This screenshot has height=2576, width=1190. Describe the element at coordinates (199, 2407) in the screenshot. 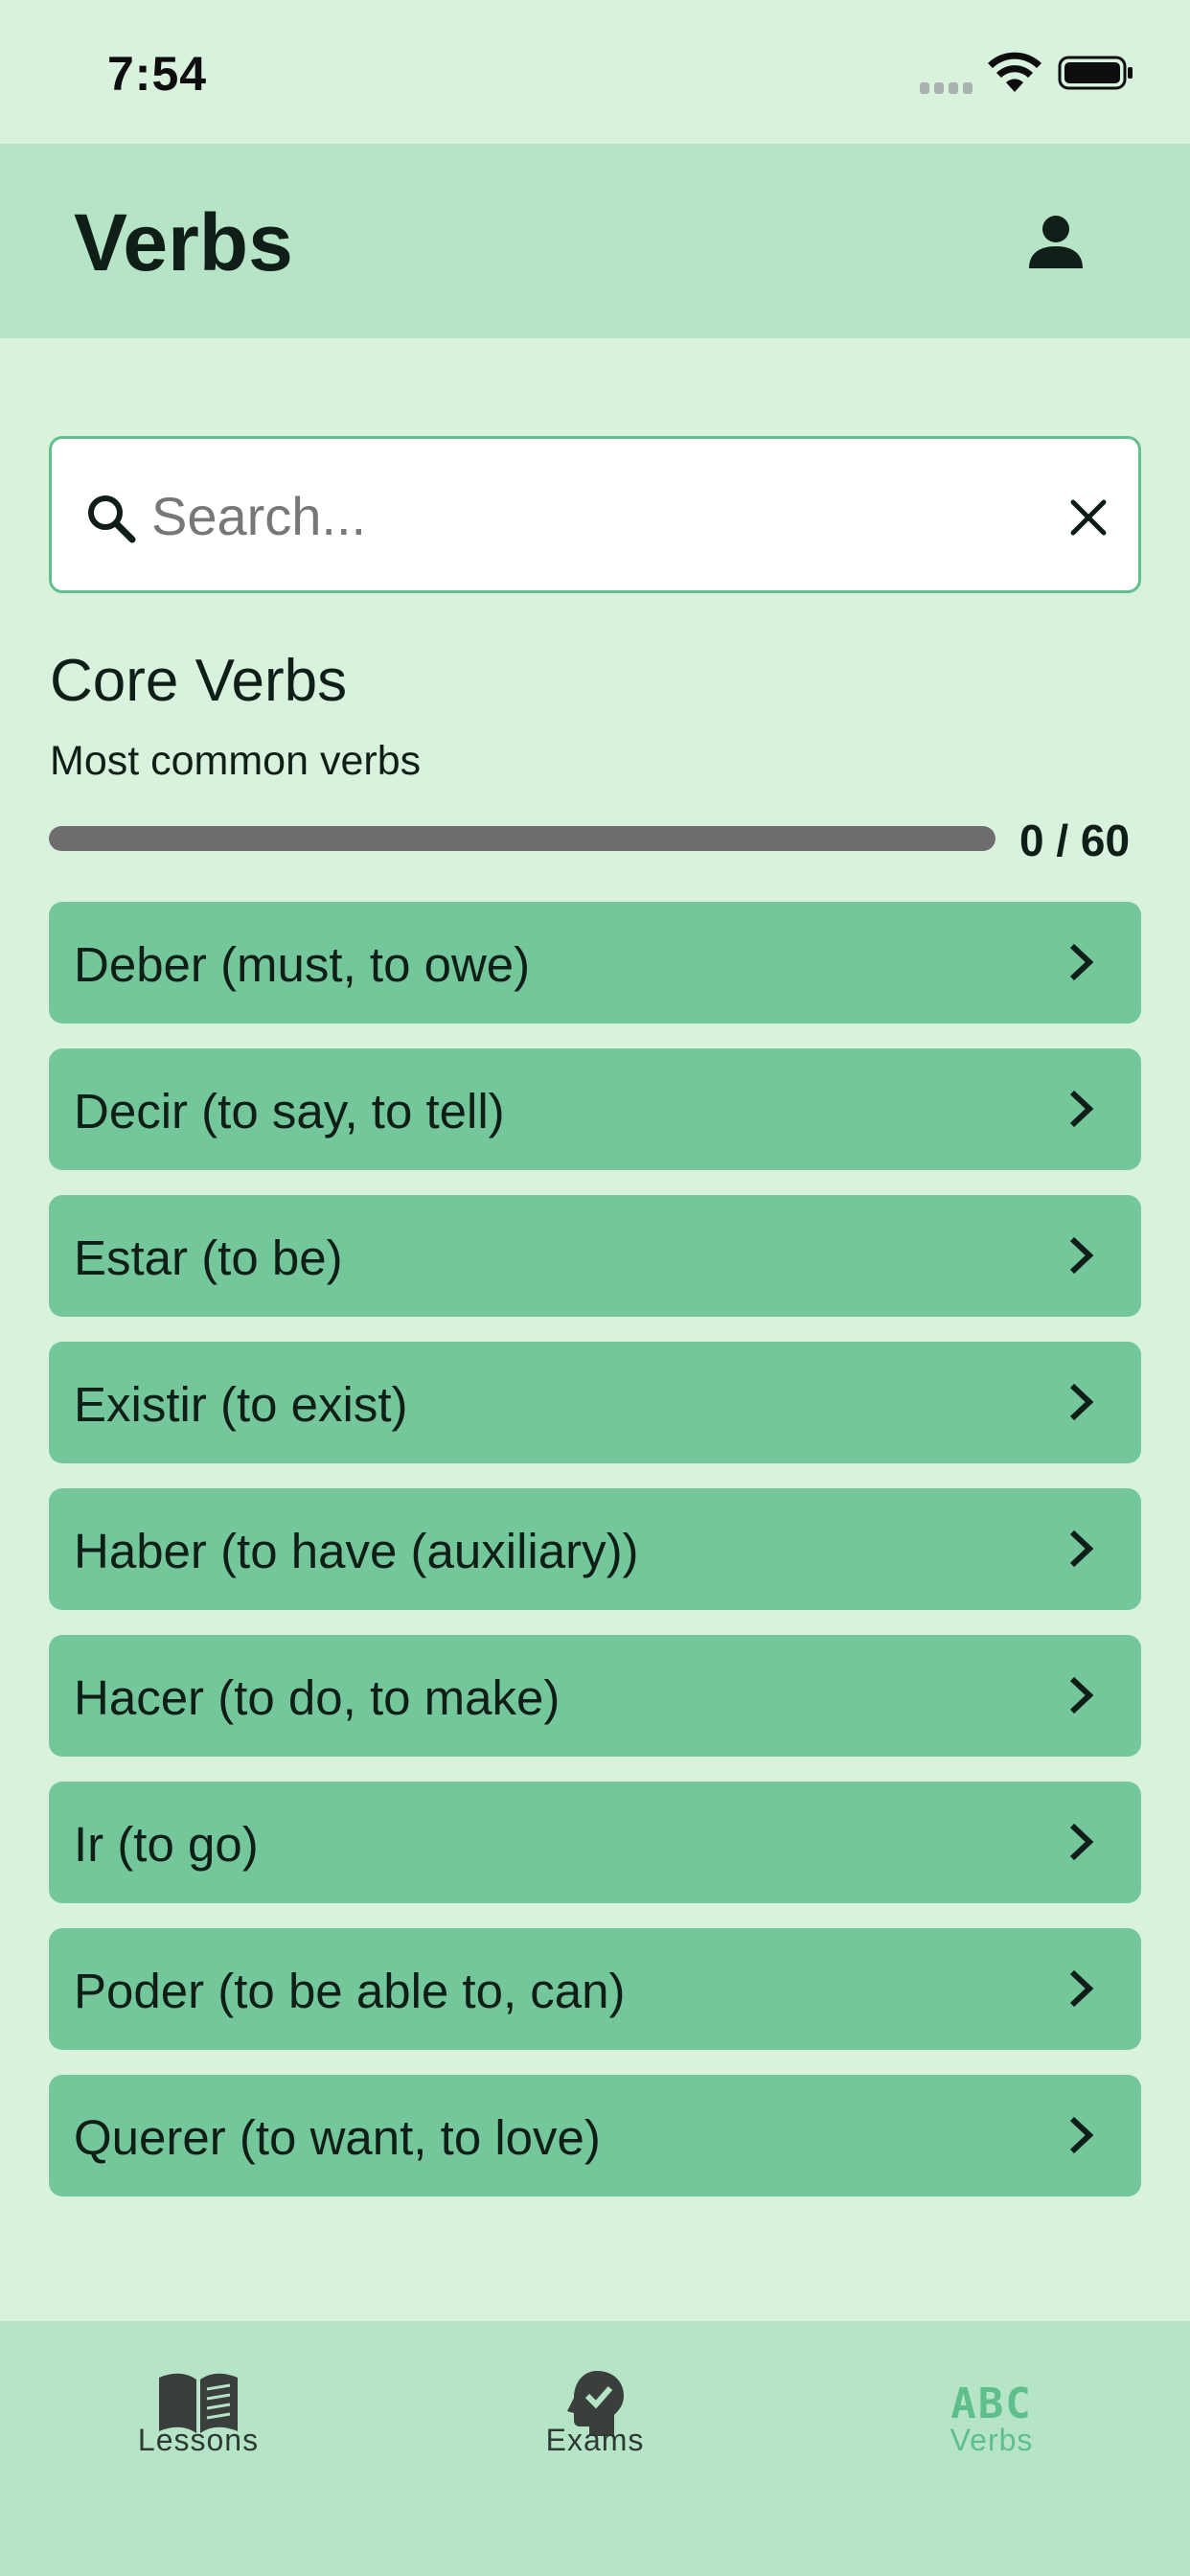

I see `tab-lessons: Lessons` at that location.